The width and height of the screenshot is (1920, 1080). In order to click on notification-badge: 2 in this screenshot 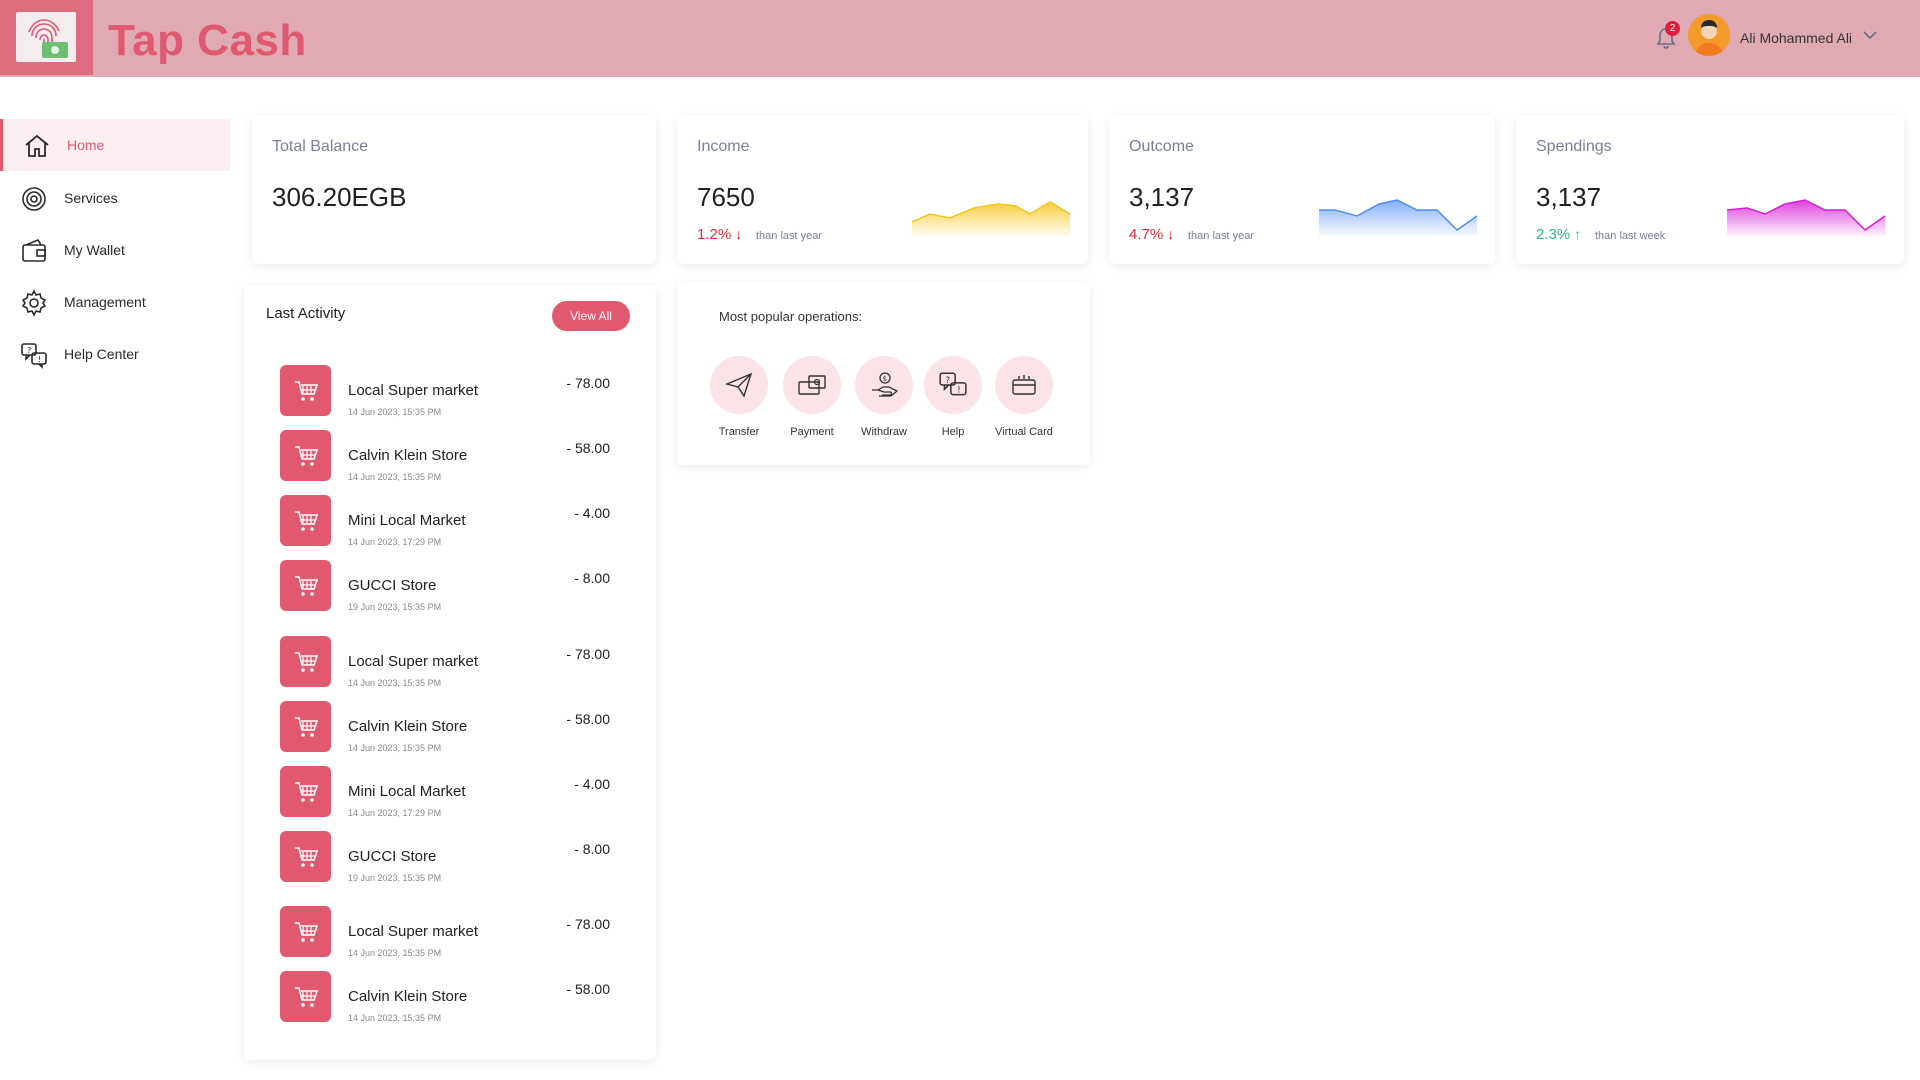, I will do `click(1672, 28)`.